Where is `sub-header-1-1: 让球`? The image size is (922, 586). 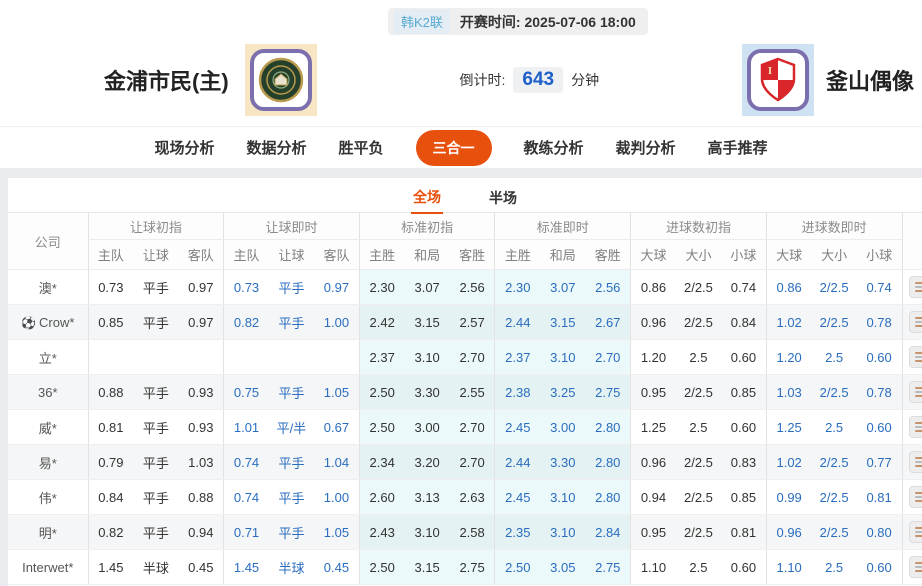
sub-header-1-1: 让球 is located at coordinates (291, 254).